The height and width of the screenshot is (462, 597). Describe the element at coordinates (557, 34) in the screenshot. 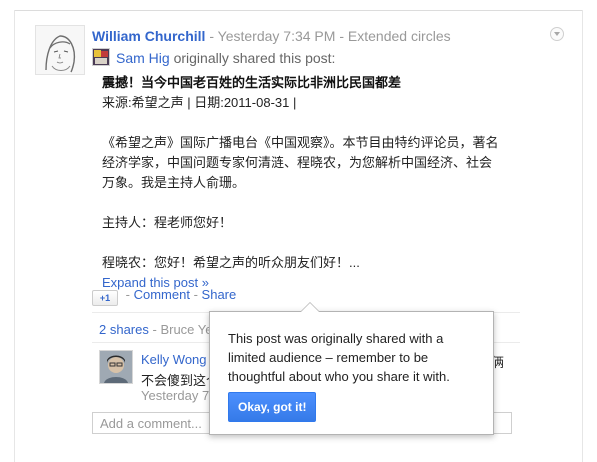

I see `chevron-down-icon` at that location.